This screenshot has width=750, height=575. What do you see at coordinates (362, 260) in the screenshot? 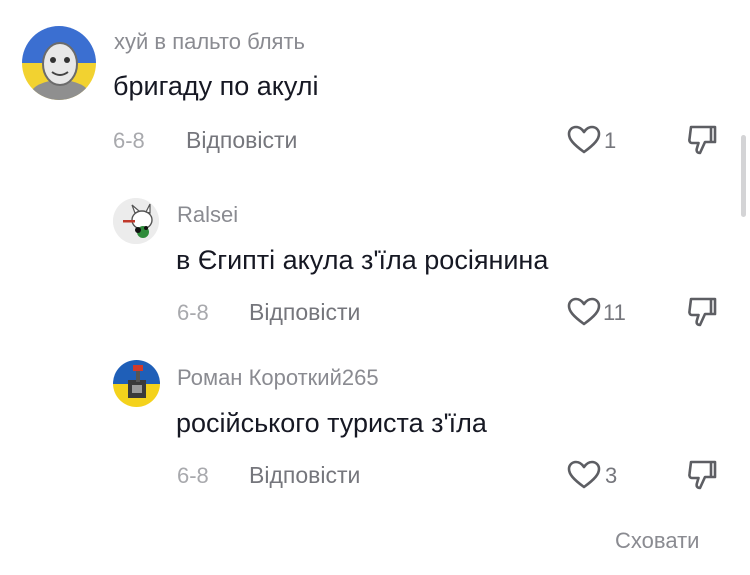
I see `comment-text: в Єгипті акула з'їла росіянина` at bounding box center [362, 260].